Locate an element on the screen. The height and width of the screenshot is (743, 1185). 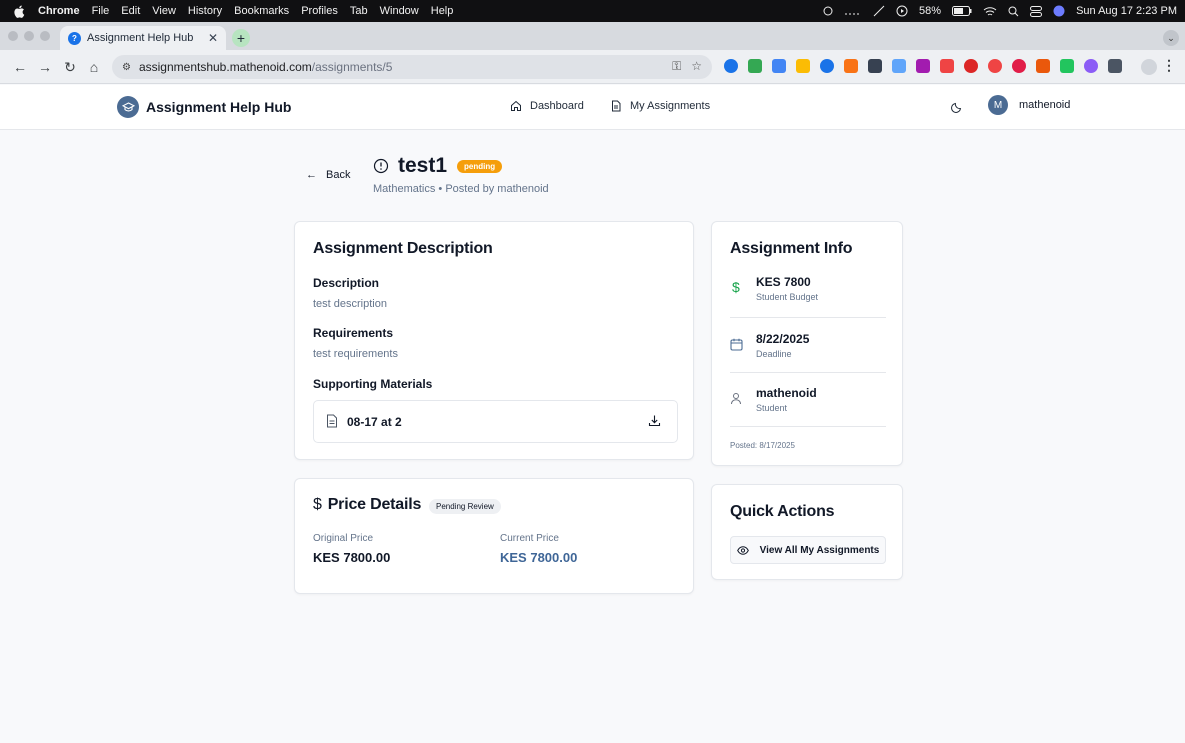
battery-percent: 58% is located at coordinates (930, 11).